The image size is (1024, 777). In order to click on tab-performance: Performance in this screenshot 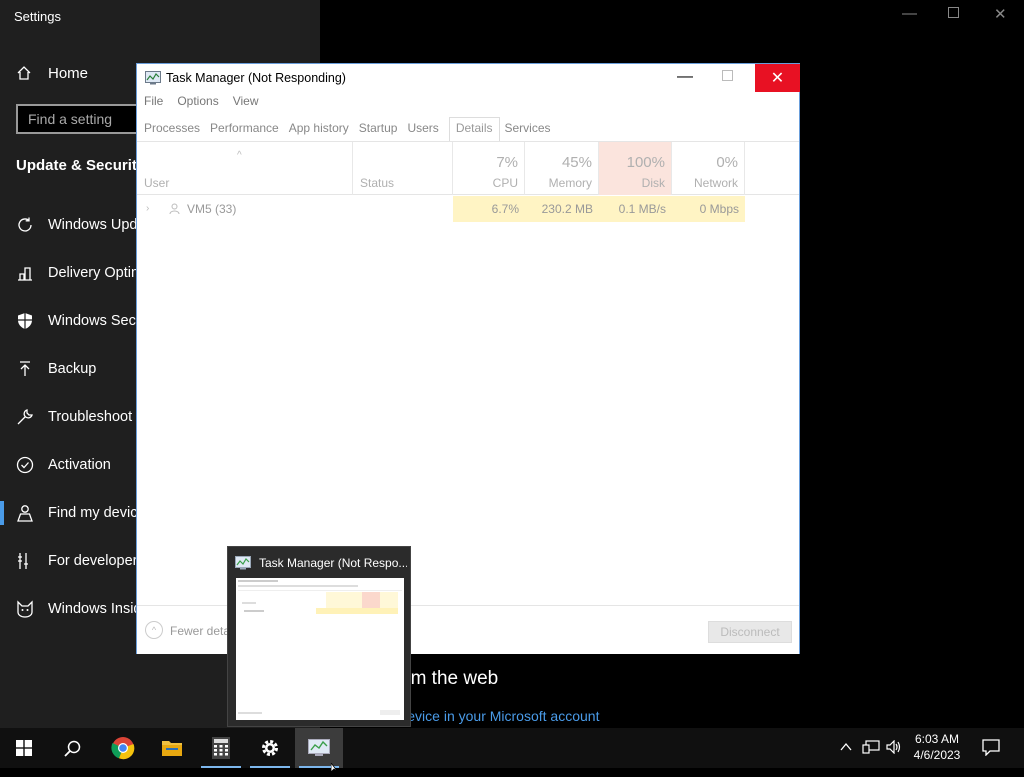, I will do `click(247, 129)`.